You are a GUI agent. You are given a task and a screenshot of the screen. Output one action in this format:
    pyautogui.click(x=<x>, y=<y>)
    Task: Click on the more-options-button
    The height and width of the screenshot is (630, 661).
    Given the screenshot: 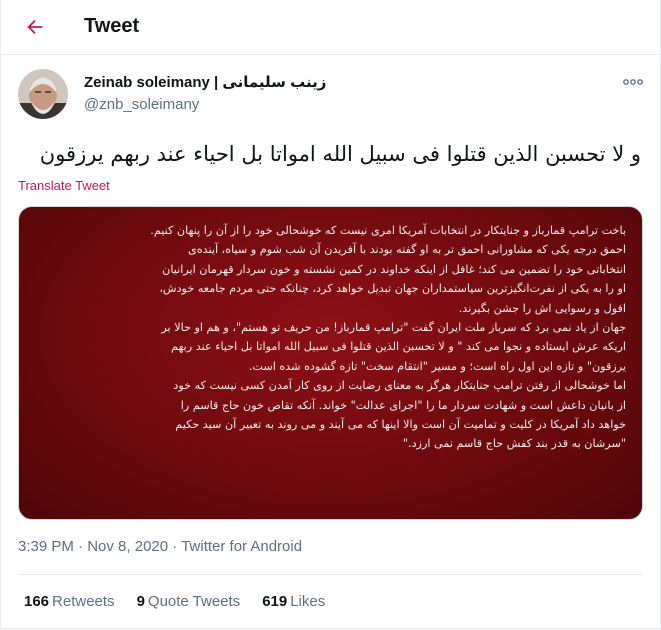 What is the action you would take?
    pyautogui.click(x=633, y=82)
    